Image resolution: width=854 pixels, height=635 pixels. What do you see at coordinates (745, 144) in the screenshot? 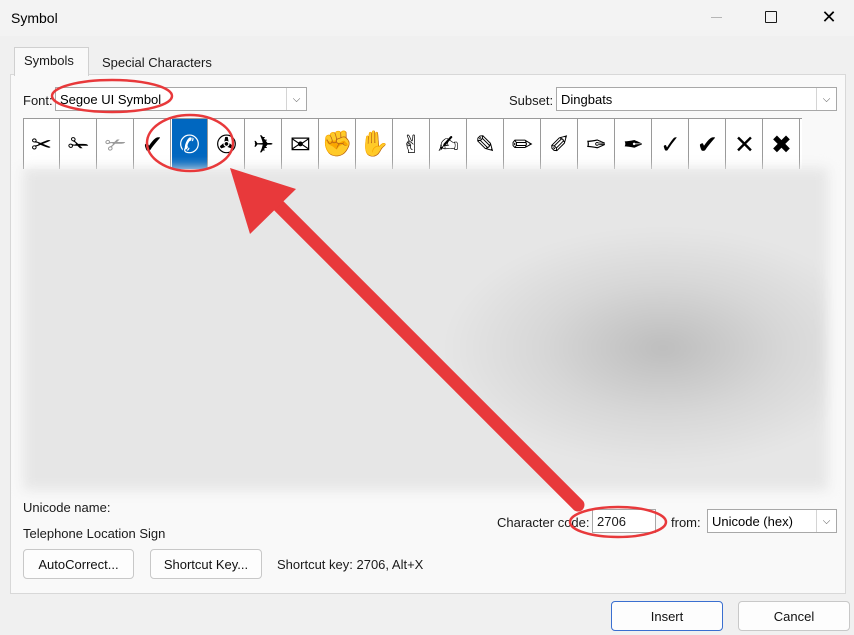
I see `symbol-cell-multiplication-x: ✕` at bounding box center [745, 144].